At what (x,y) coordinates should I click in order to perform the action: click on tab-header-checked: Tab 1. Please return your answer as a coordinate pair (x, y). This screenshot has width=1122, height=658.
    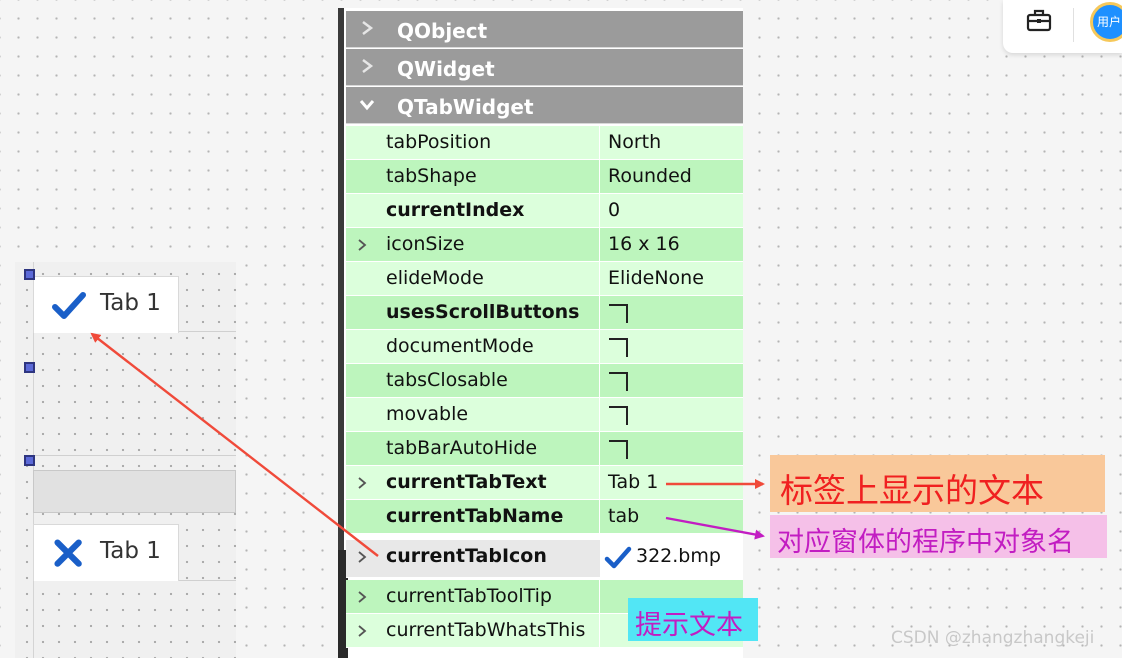
    Looking at the image, I should click on (106, 304).